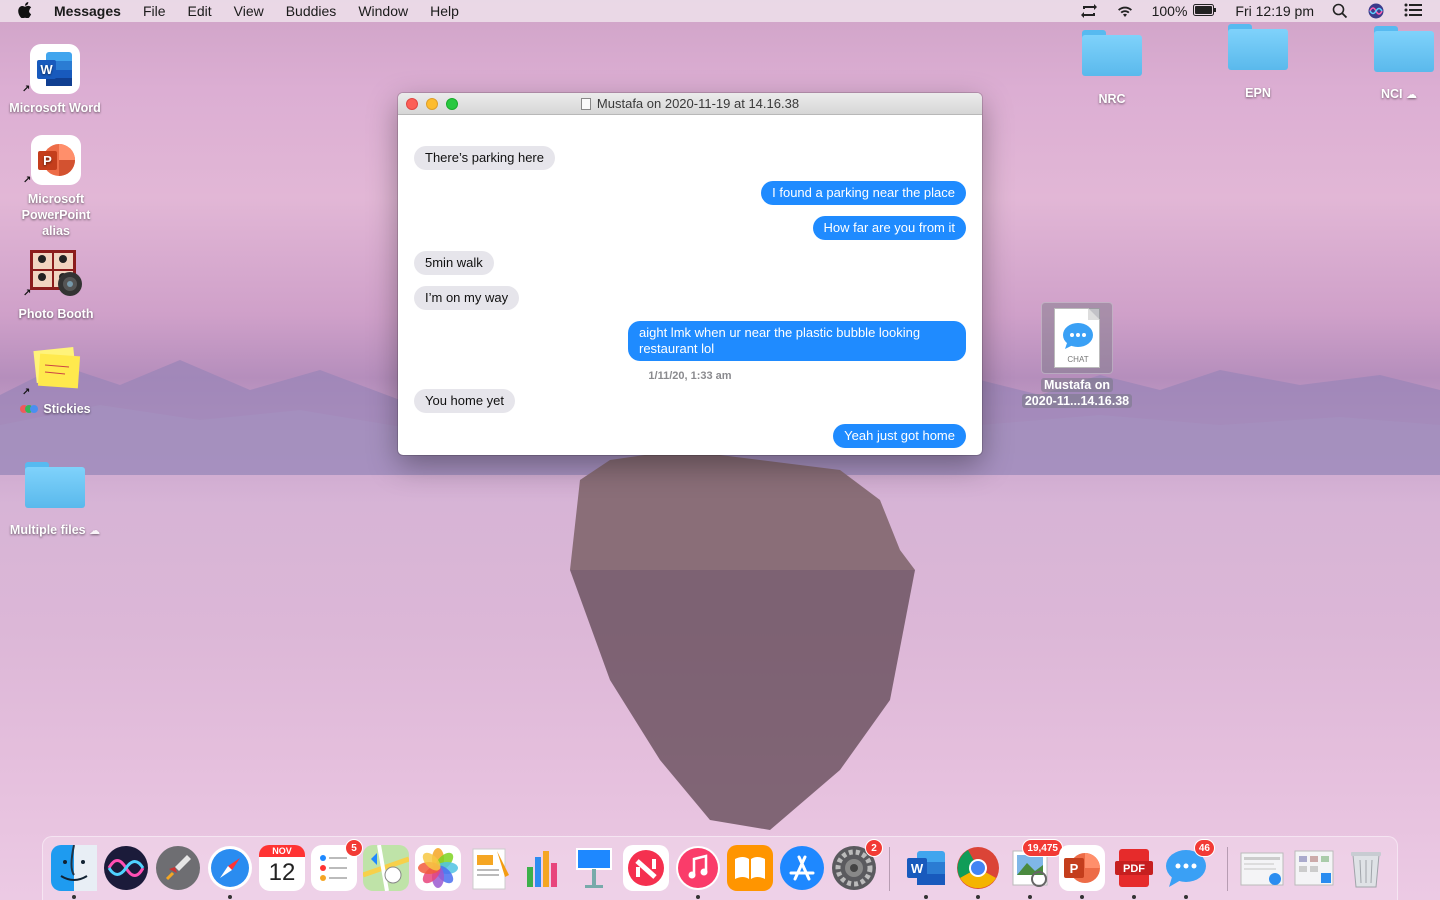  I want to click on launchpad-rocket-icon, so click(178, 868).